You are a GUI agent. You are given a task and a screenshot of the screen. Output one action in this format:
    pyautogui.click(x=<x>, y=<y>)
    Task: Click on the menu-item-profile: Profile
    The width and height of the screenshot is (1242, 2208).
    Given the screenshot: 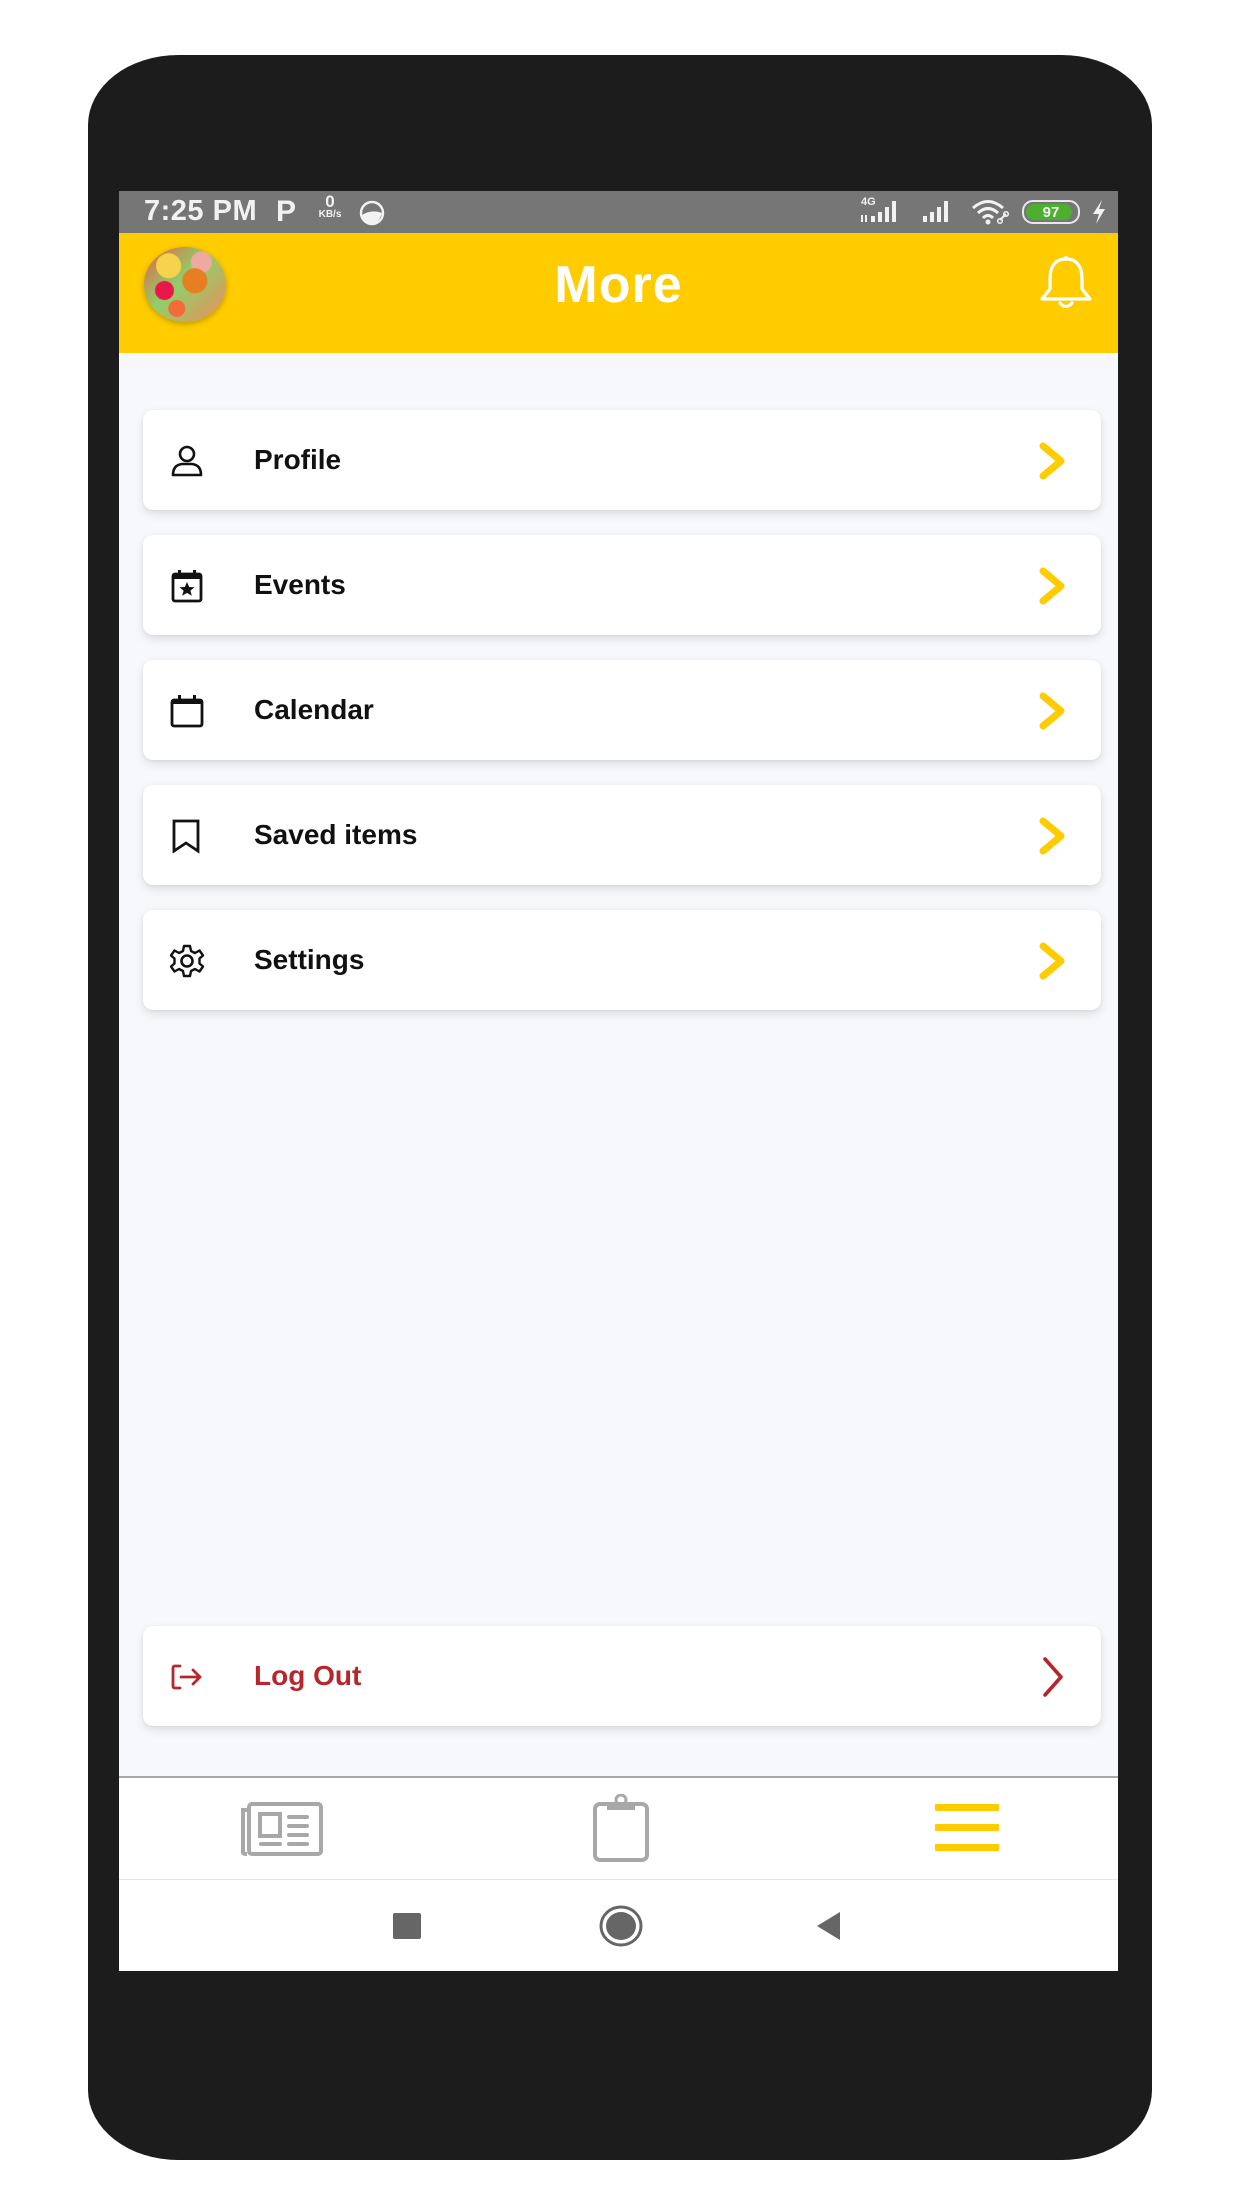 What is the action you would take?
    pyautogui.click(x=622, y=460)
    